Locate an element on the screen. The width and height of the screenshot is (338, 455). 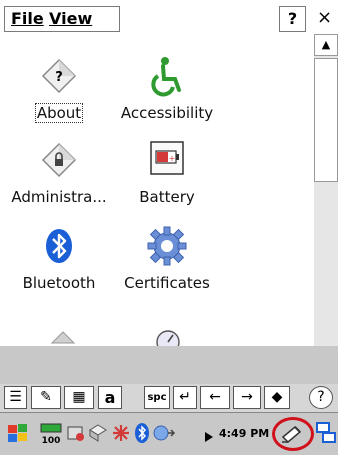
space-key: spc is located at coordinates (157, 397).